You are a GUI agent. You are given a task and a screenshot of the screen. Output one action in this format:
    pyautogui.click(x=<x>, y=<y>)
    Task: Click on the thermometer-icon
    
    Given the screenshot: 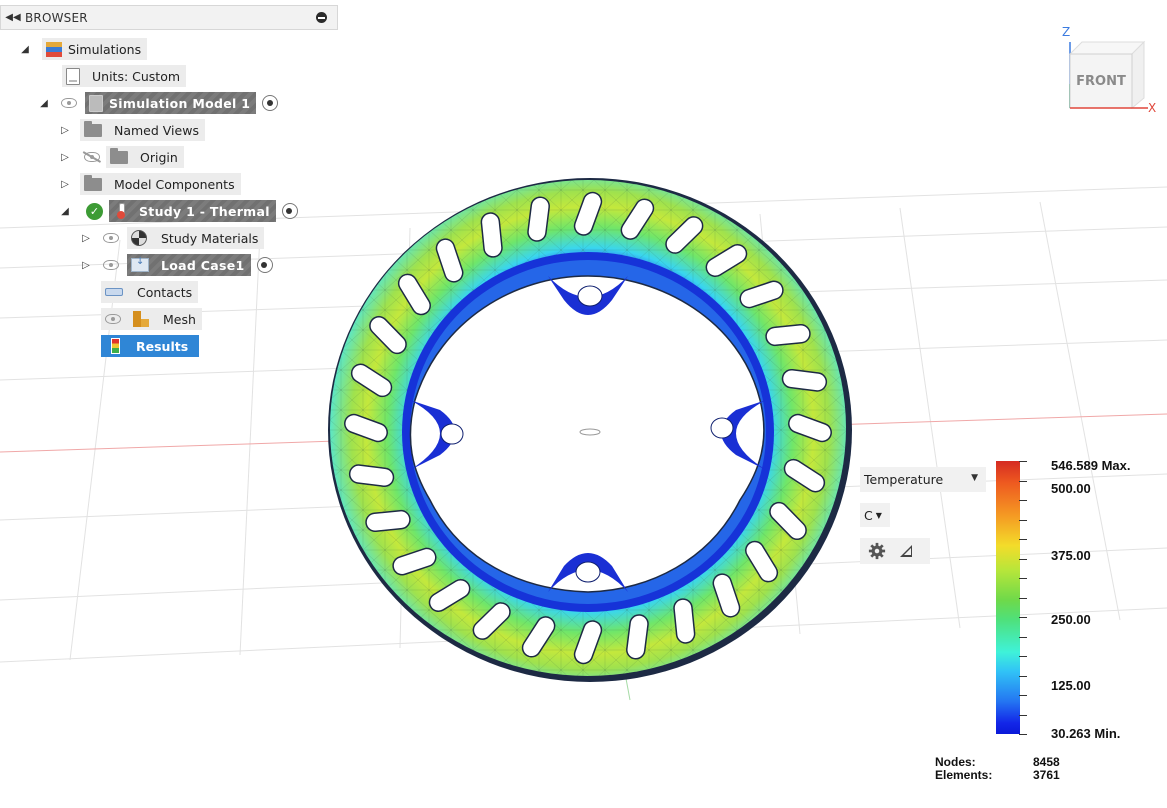 What is the action you would take?
    pyautogui.click(x=121, y=211)
    